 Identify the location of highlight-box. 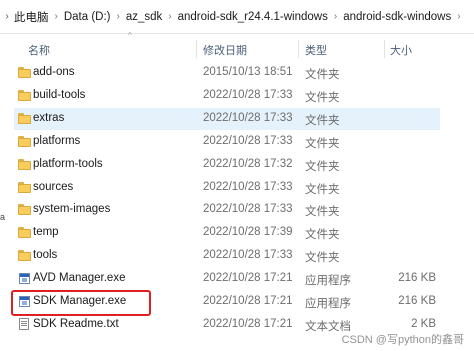
(81, 303).